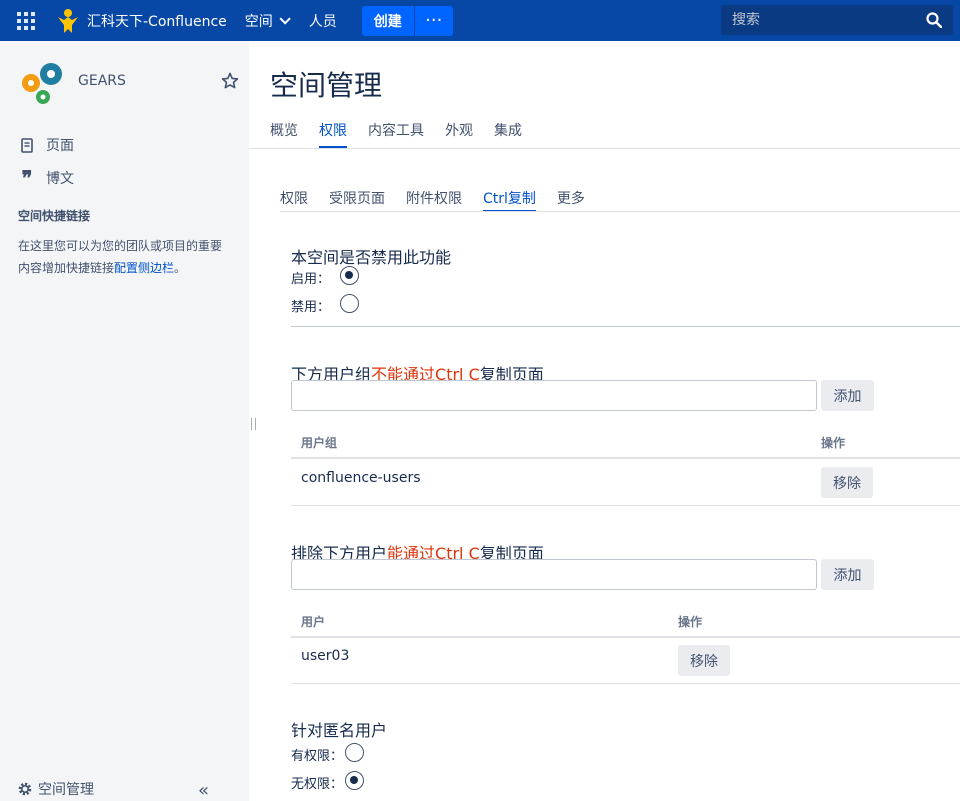 This screenshot has height=801, width=960. I want to click on user-column-header: 用户, so click(313, 622).